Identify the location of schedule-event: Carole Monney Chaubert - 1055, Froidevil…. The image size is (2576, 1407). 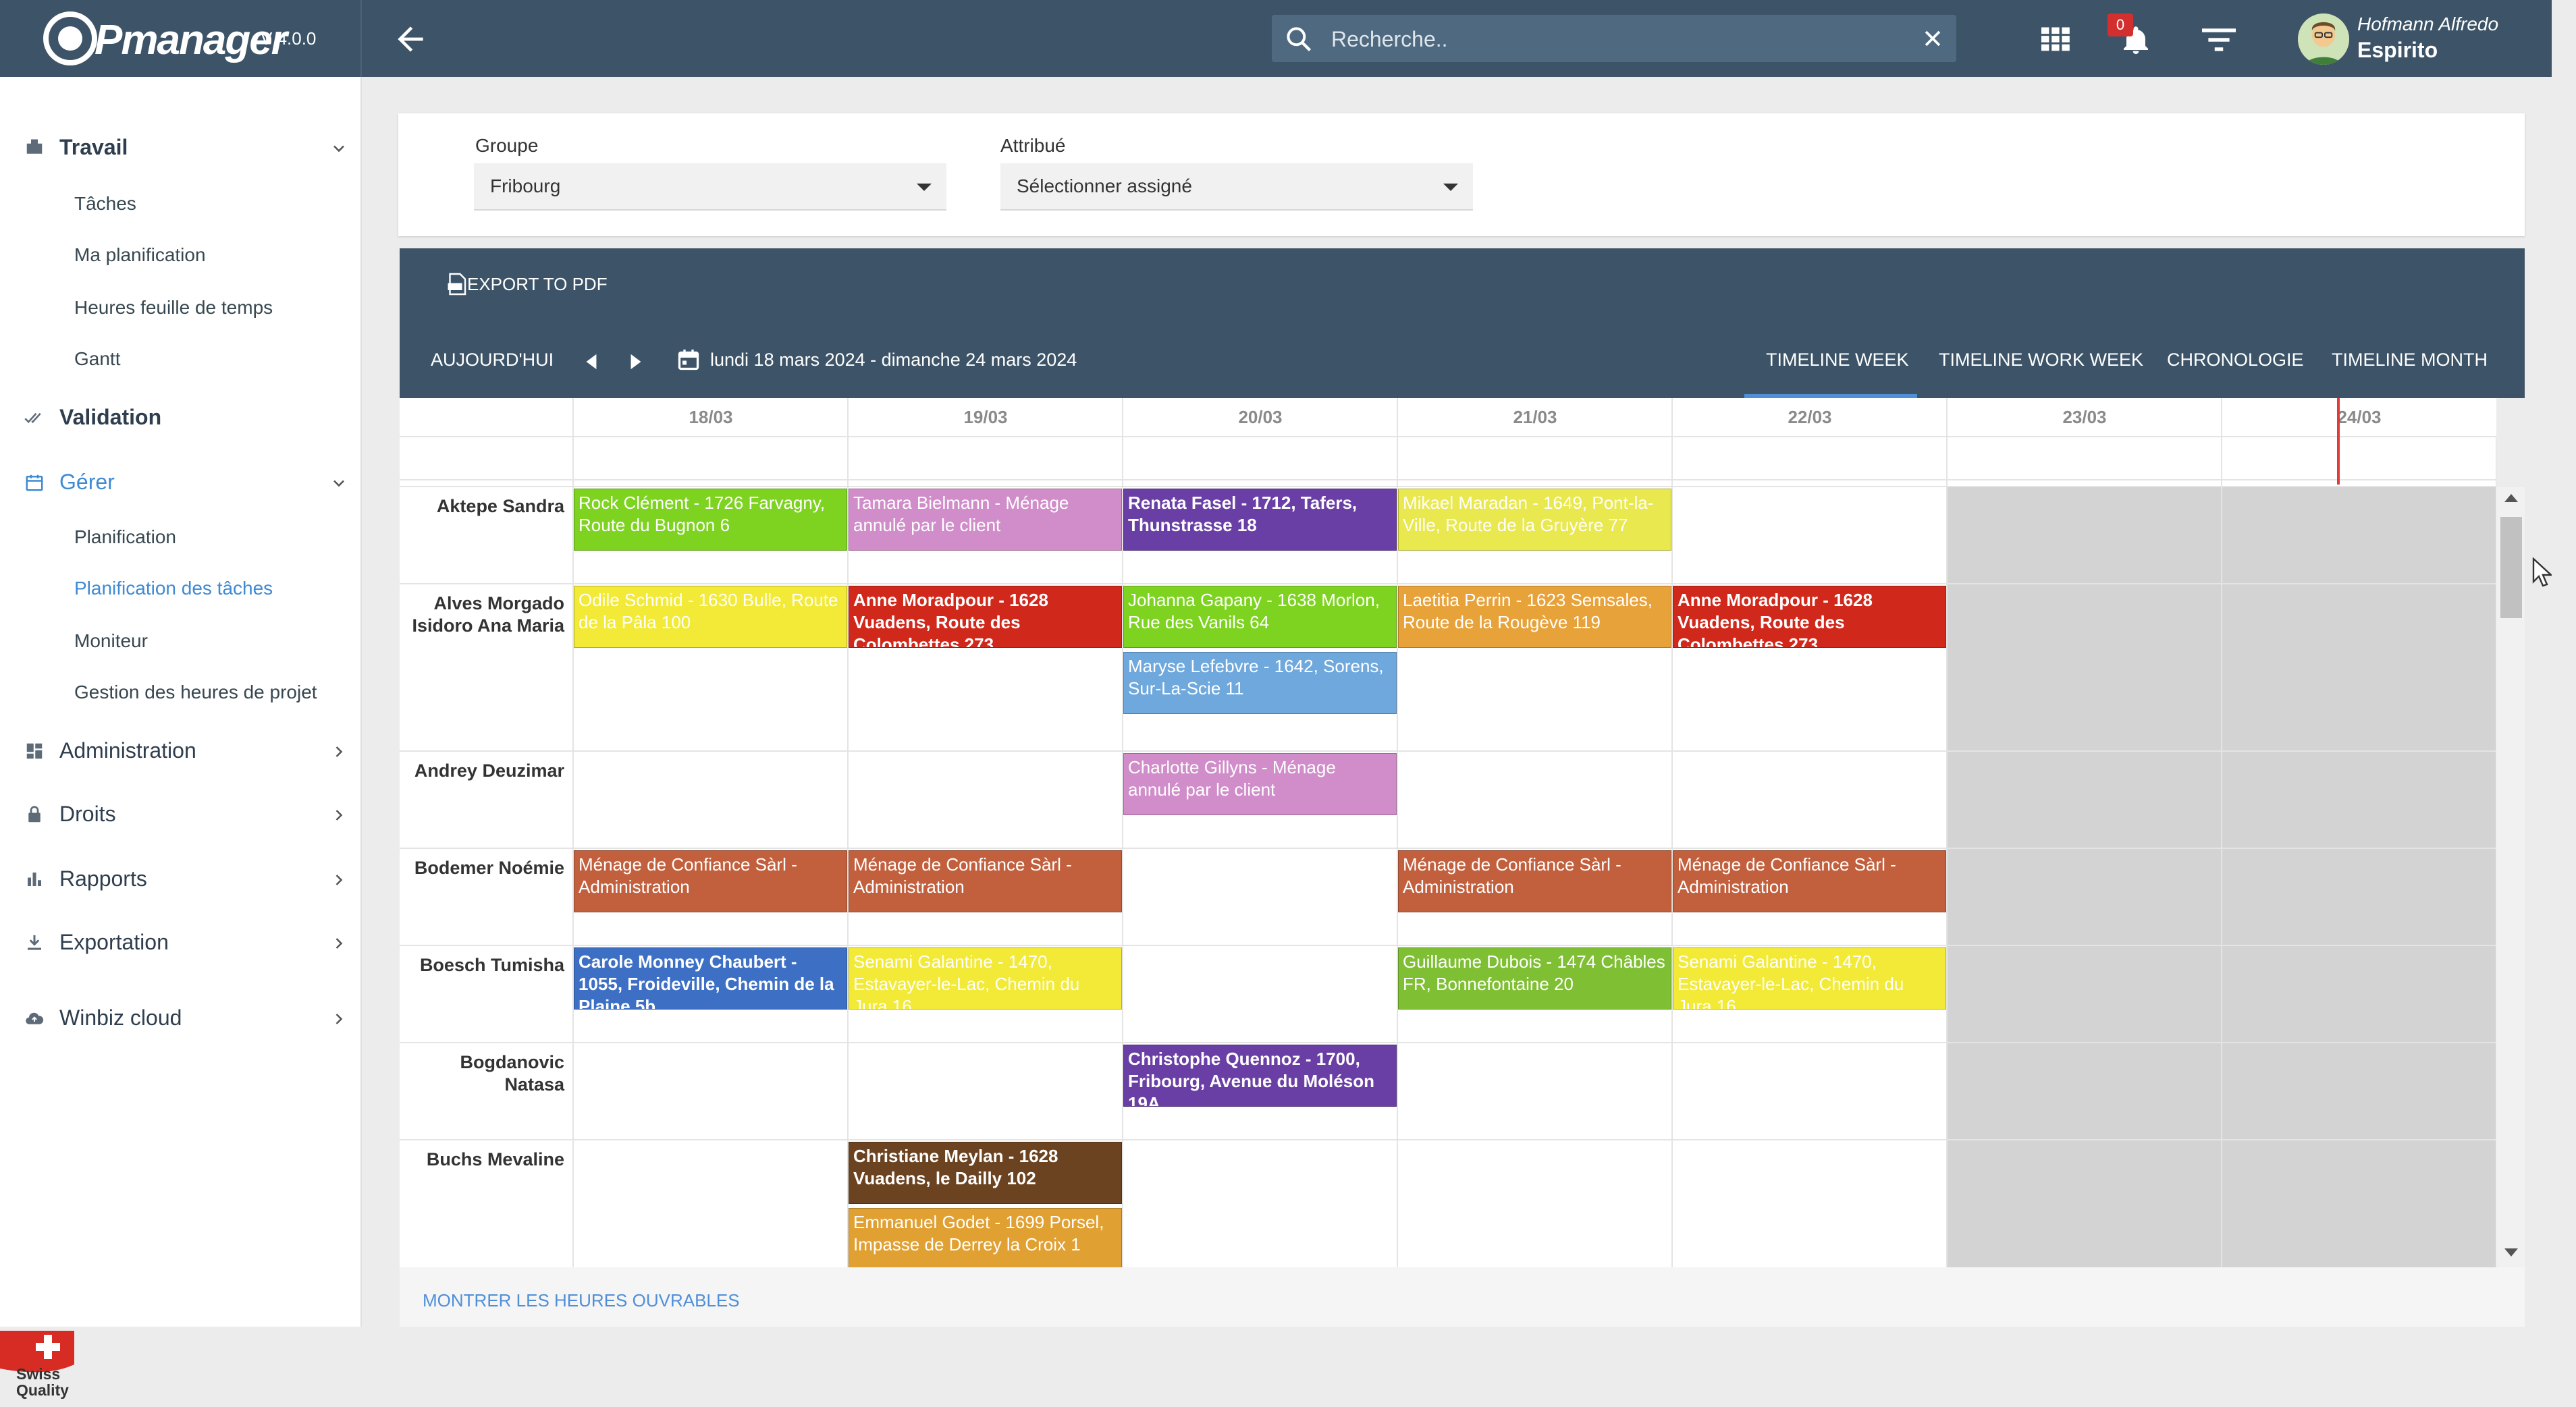
(711, 978).